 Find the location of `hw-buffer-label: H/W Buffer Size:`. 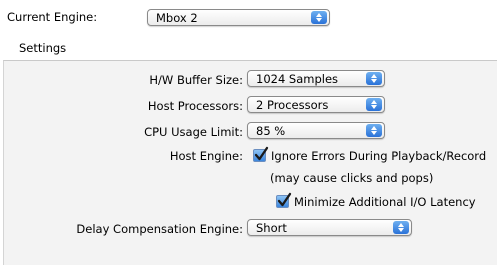

hw-buffer-label: H/W Buffer Size: is located at coordinates (196, 80).